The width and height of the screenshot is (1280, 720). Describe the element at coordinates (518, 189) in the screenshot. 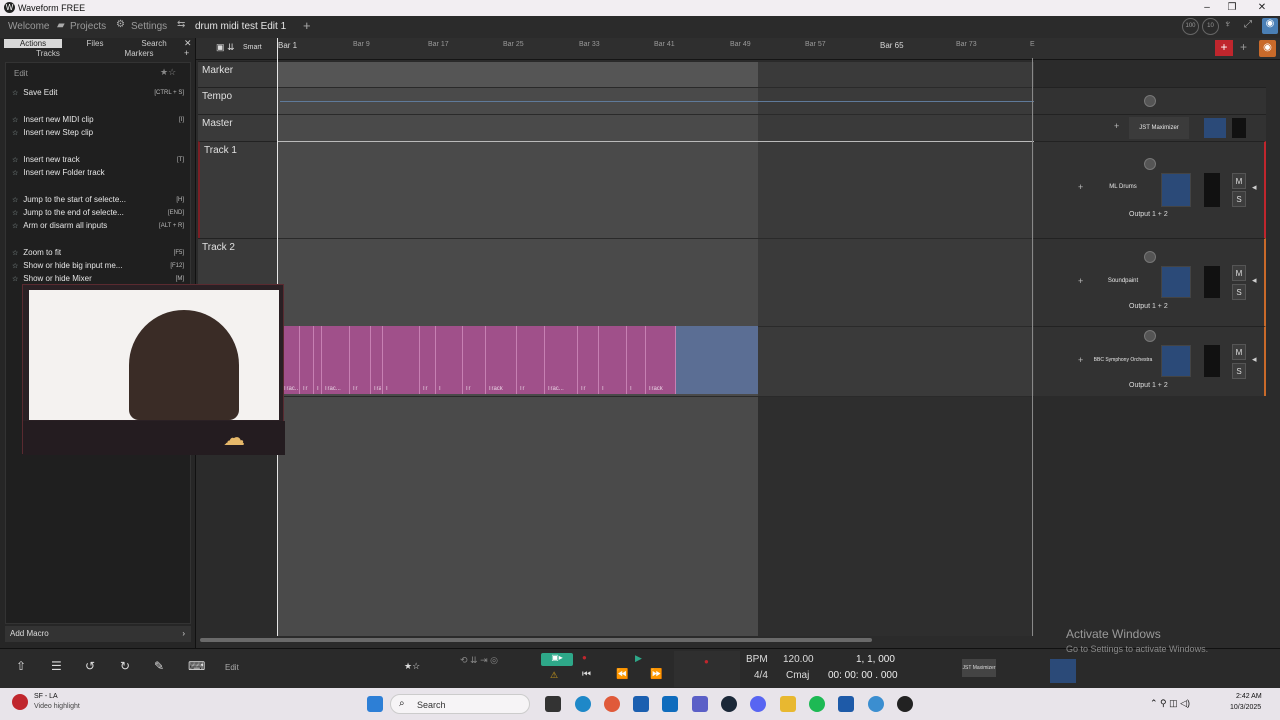

I see `track-1-lane` at that location.